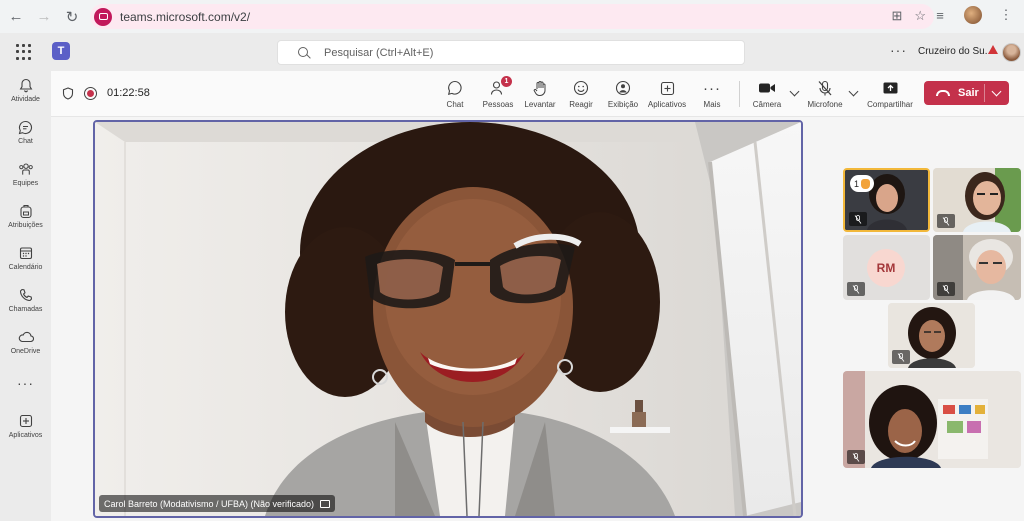  I want to click on people-label: Pessoas, so click(498, 104).